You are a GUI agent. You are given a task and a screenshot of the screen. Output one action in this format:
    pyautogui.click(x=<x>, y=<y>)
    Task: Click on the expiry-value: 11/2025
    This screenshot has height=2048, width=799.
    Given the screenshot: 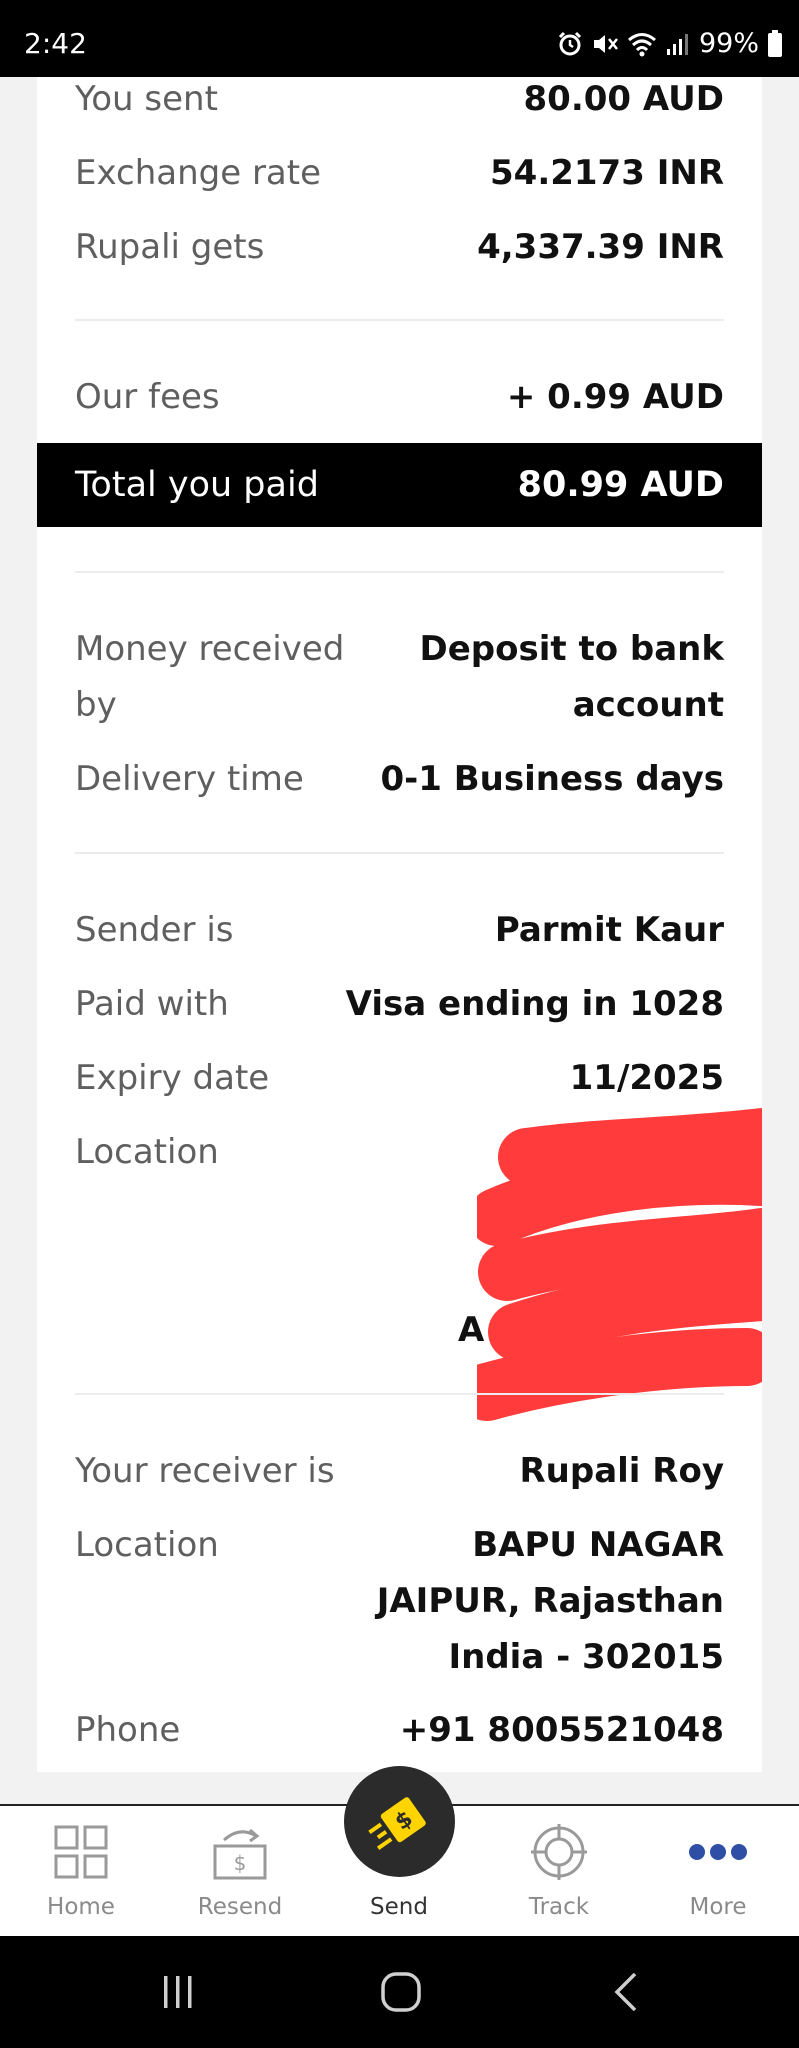 What is the action you would take?
    pyautogui.click(x=646, y=1078)
    